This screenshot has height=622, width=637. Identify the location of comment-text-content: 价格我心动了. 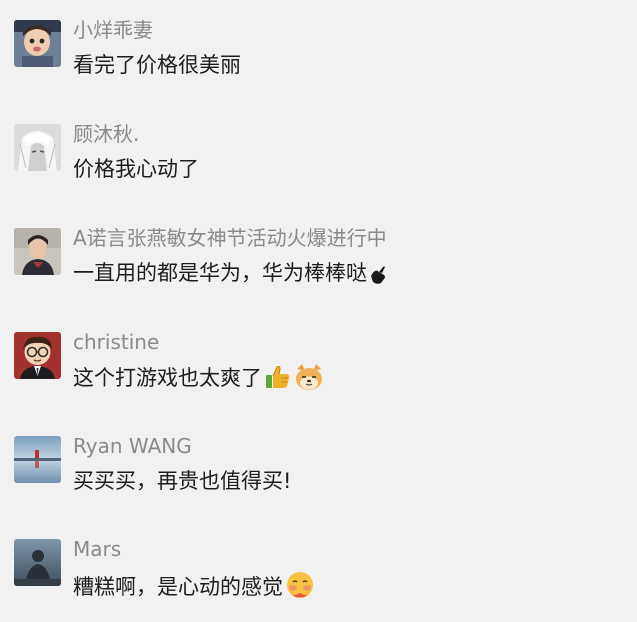
(136, 169).